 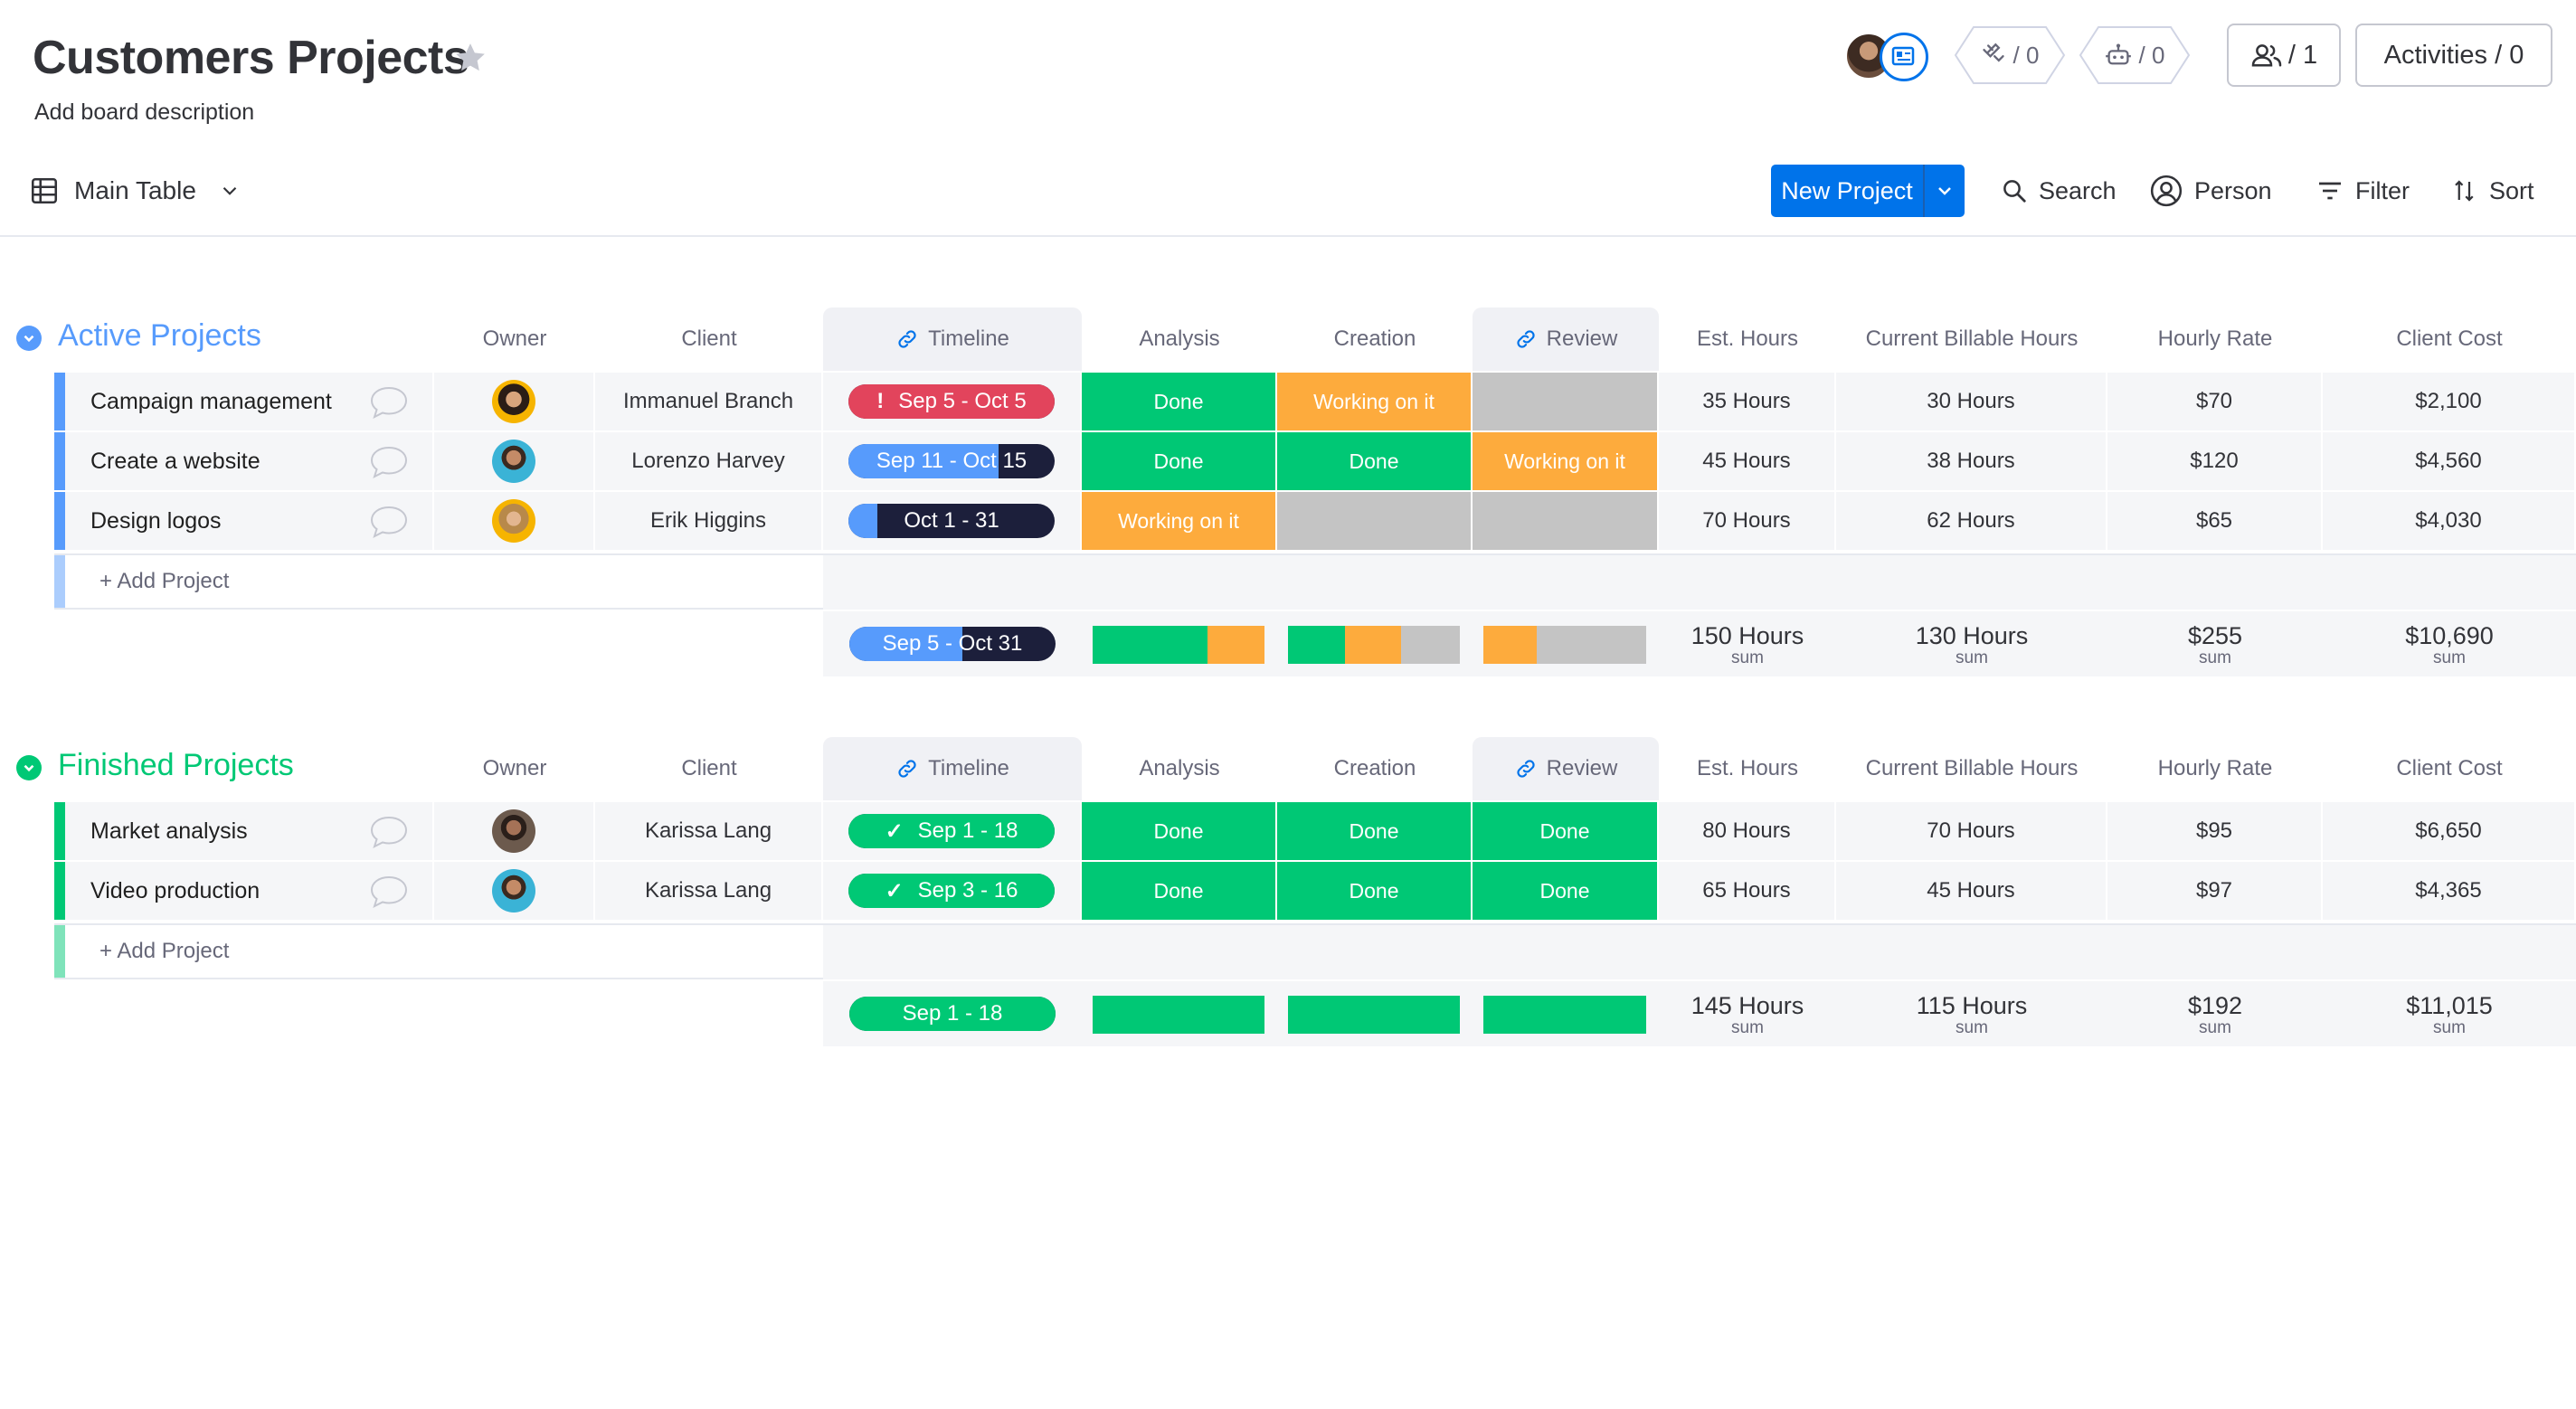 What do you see at coordinates (1747, 461) in the screenshot?
I see `est-hours-cell: 45 Hours` at bounding box center [1747, 461].